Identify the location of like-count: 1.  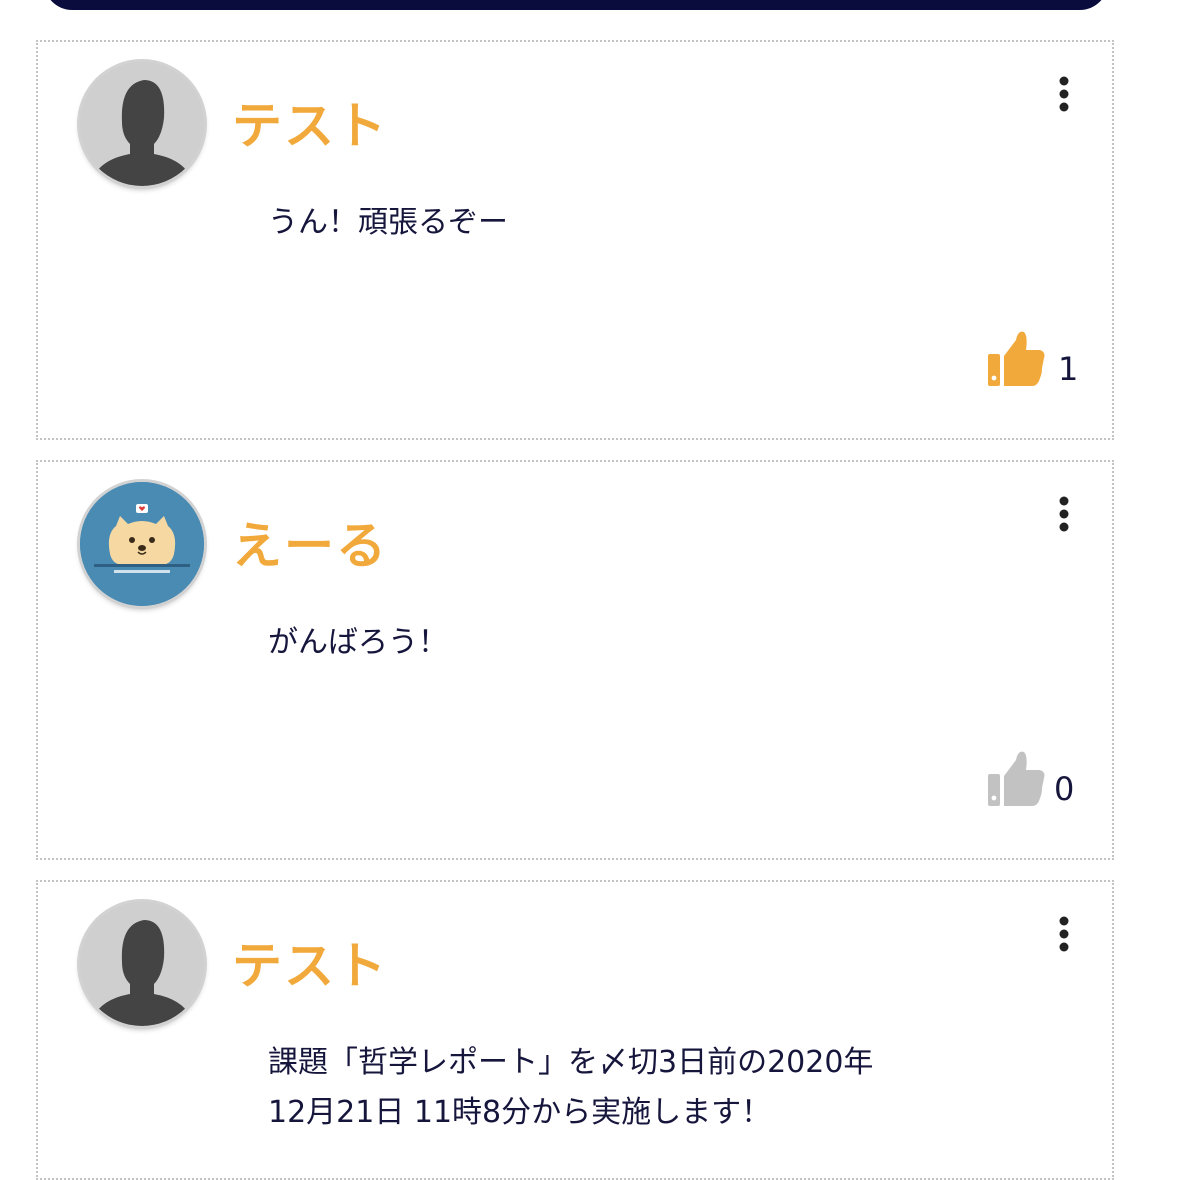
(1068, 369).